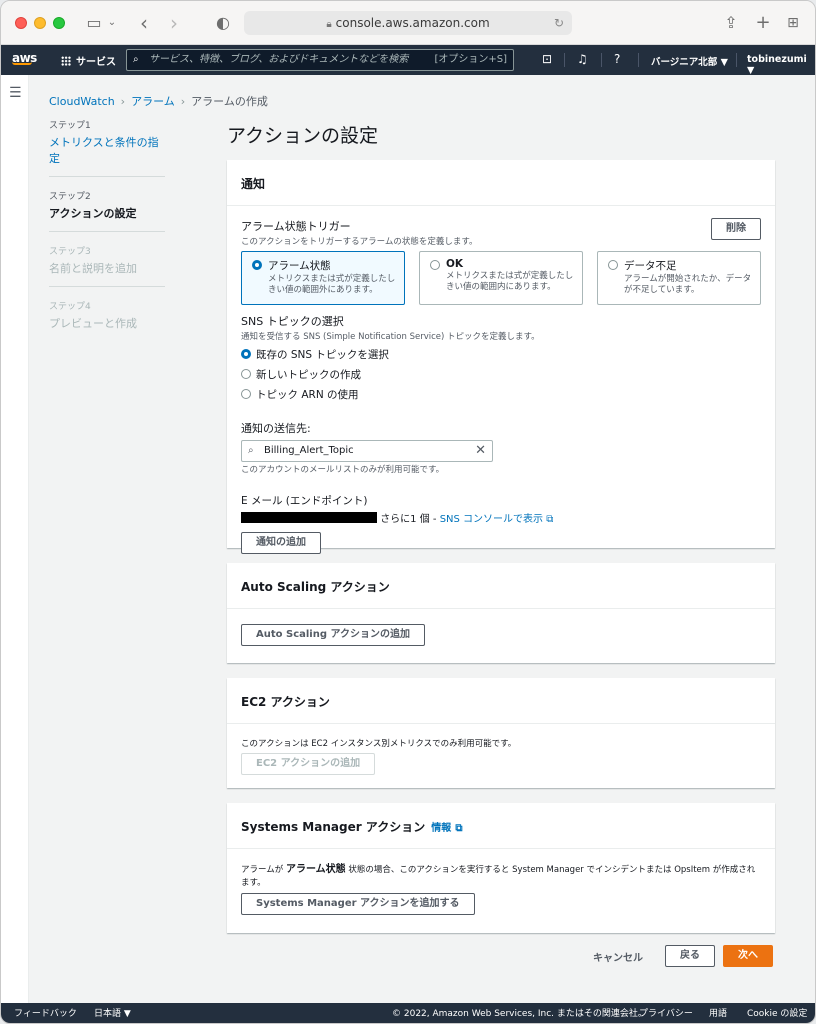 Image resolution: width=816 pixels, height=1024 pixels. Describe the element at coordinates (323, 278) in the screenshot. I see `tile-alarm-state: アラーム状態 メトリクスまたは式が定義したしきい値の範囲外にあります。` at that location.